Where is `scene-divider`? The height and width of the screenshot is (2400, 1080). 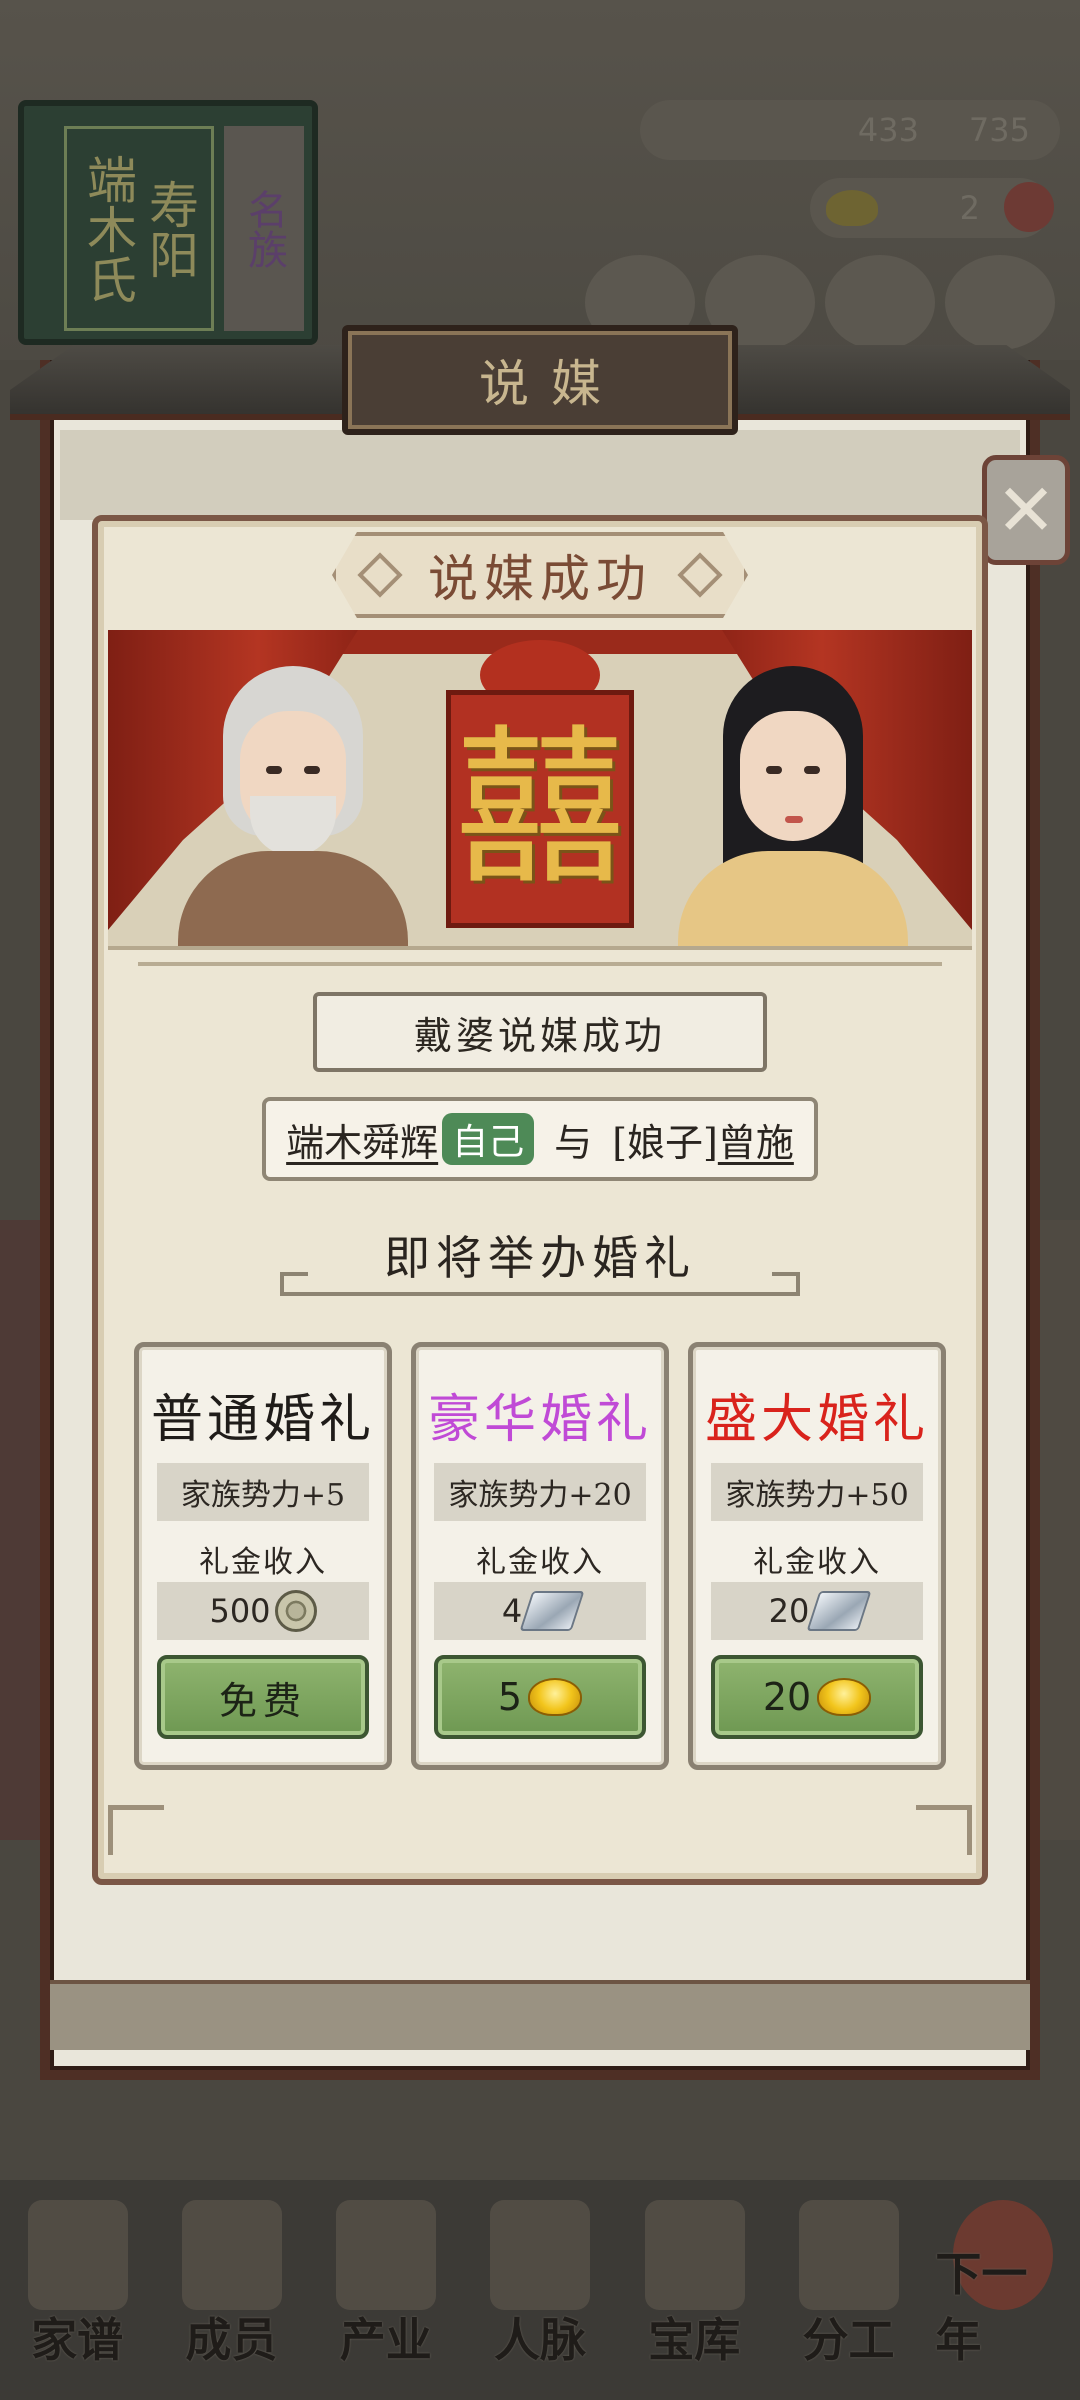
scene-divider is located at coordinates (540, 964).